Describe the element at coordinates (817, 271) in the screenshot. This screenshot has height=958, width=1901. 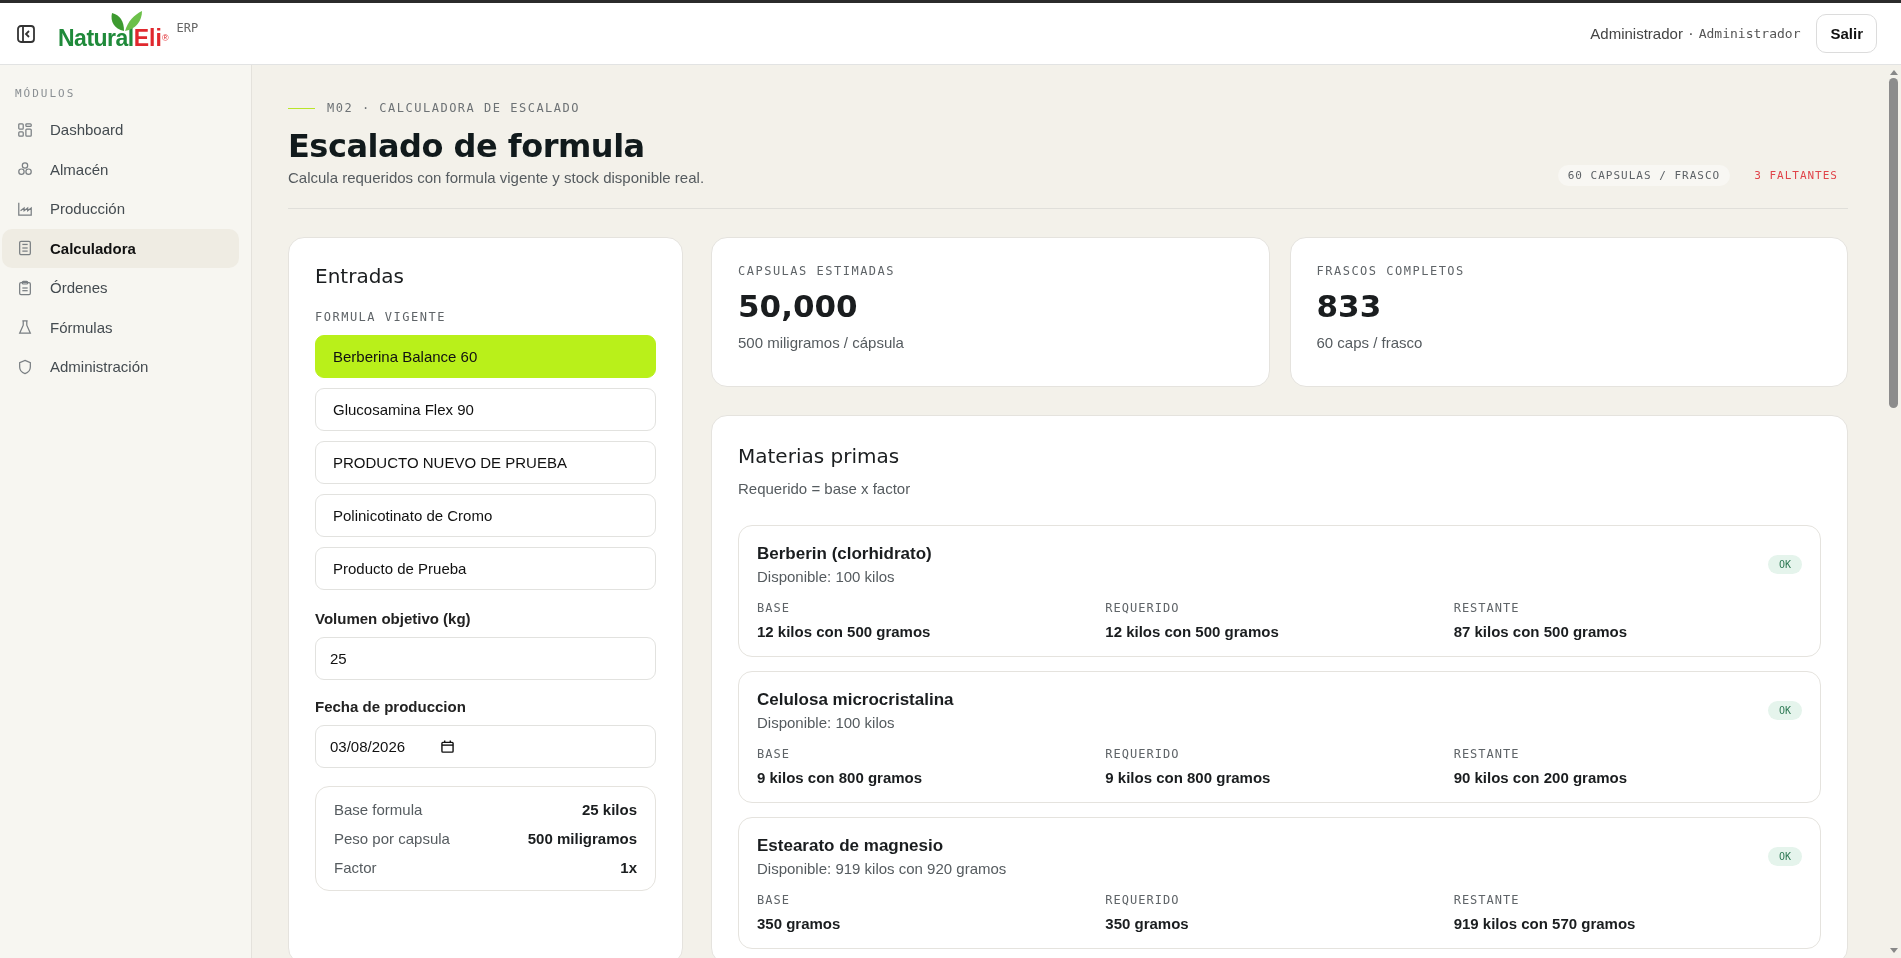
I see `stat-label: CAPSULAS ESTIMADAS` at that location.